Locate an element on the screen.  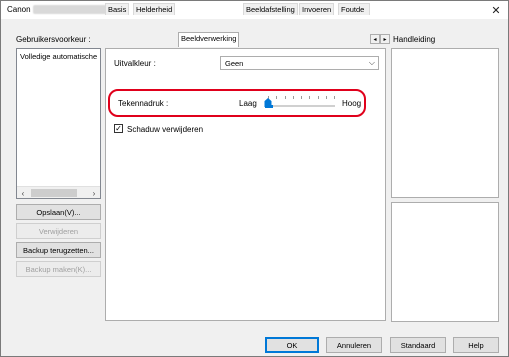
help-button: Help is located at coordinates (476, 345).